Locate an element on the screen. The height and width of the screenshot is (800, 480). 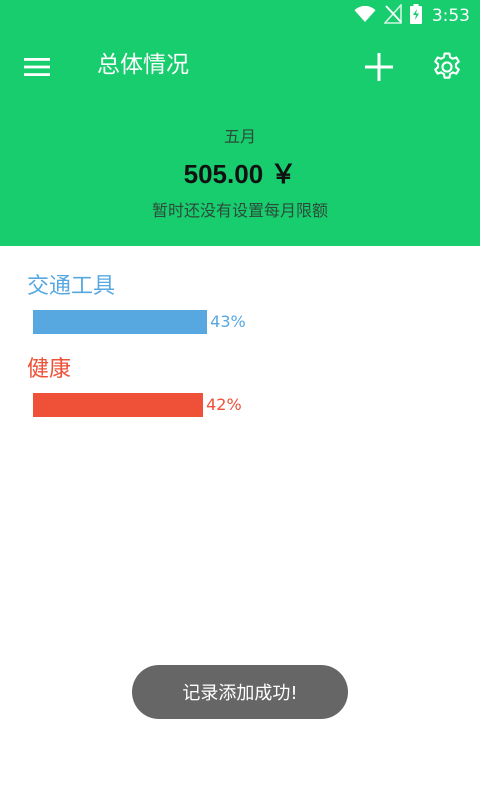
category-bar-row: 42% is located at coordinates (240, 406).